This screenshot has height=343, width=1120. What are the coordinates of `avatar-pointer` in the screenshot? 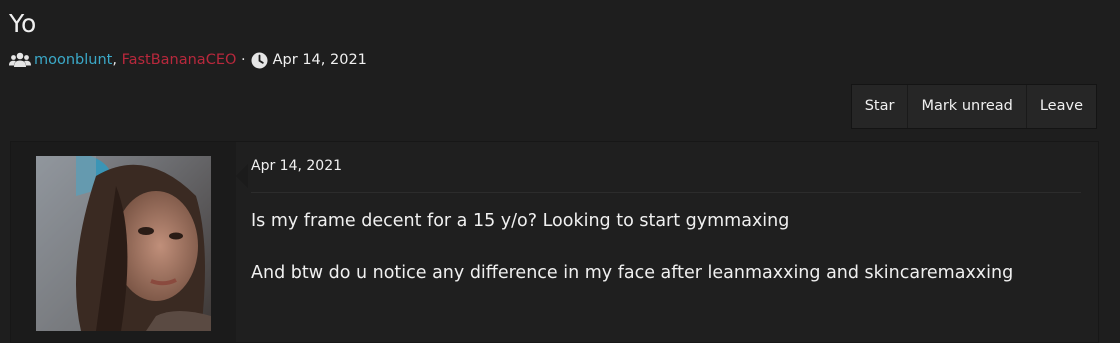 It's located at (242, 176).